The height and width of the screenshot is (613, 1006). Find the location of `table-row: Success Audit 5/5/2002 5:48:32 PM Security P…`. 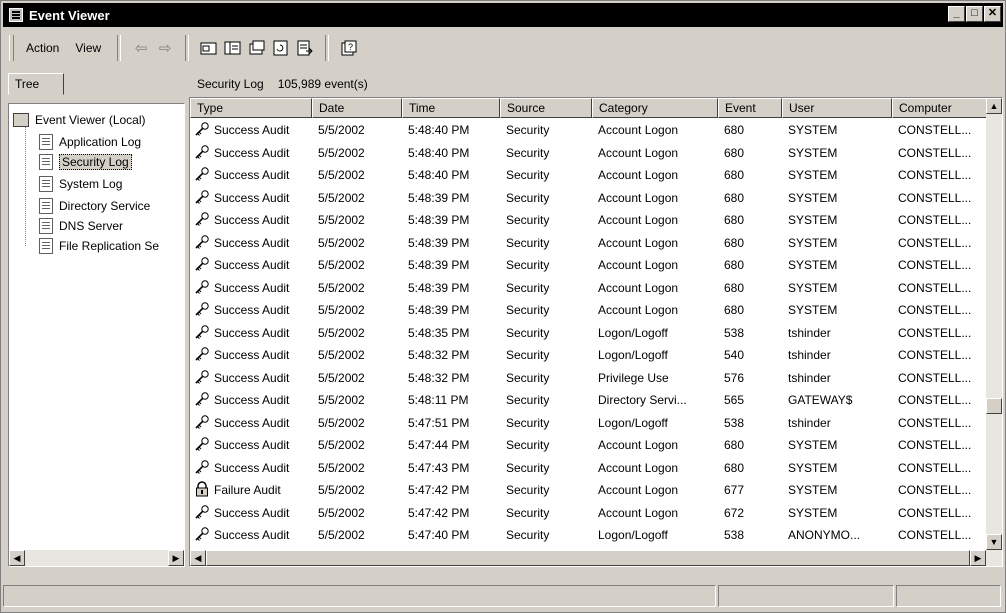

table-row: Success Audit 5/5/2002 5:48:32 PM Security P… is located at coordinates (589, 378).